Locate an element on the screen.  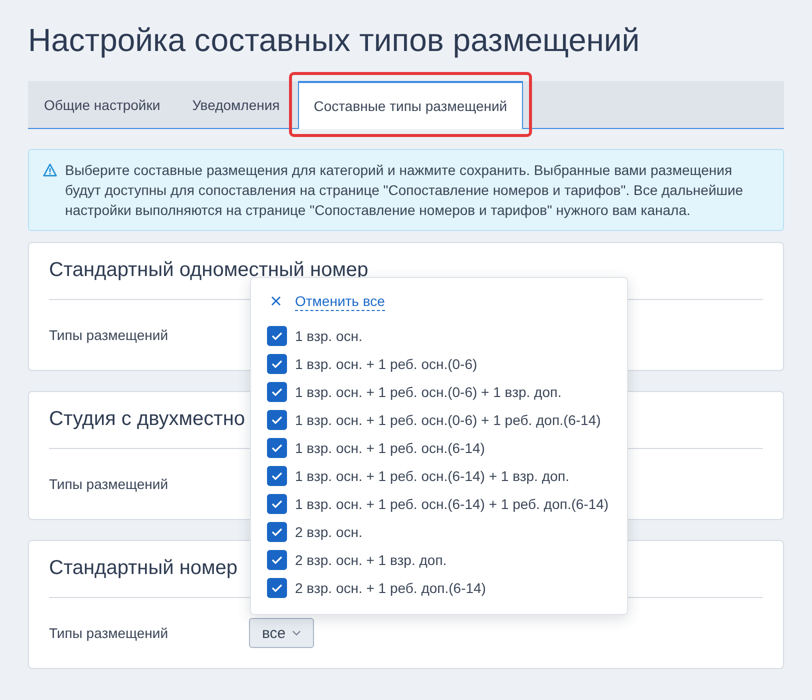
option-label: 1 взр. осн. + 1 реб. осн.(6-14) is located at coordinates (390, 448).